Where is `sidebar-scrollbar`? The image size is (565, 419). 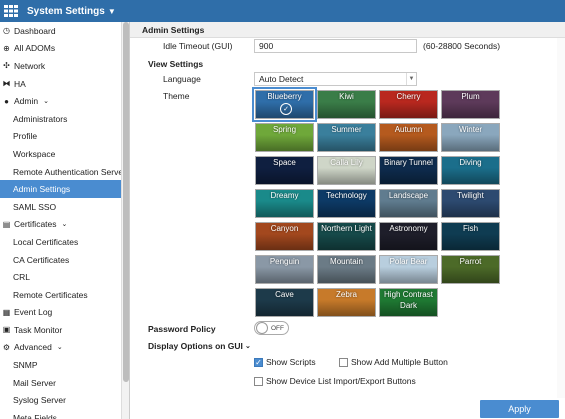
sidebar-scrollbar is located at coordinates (125, 220).